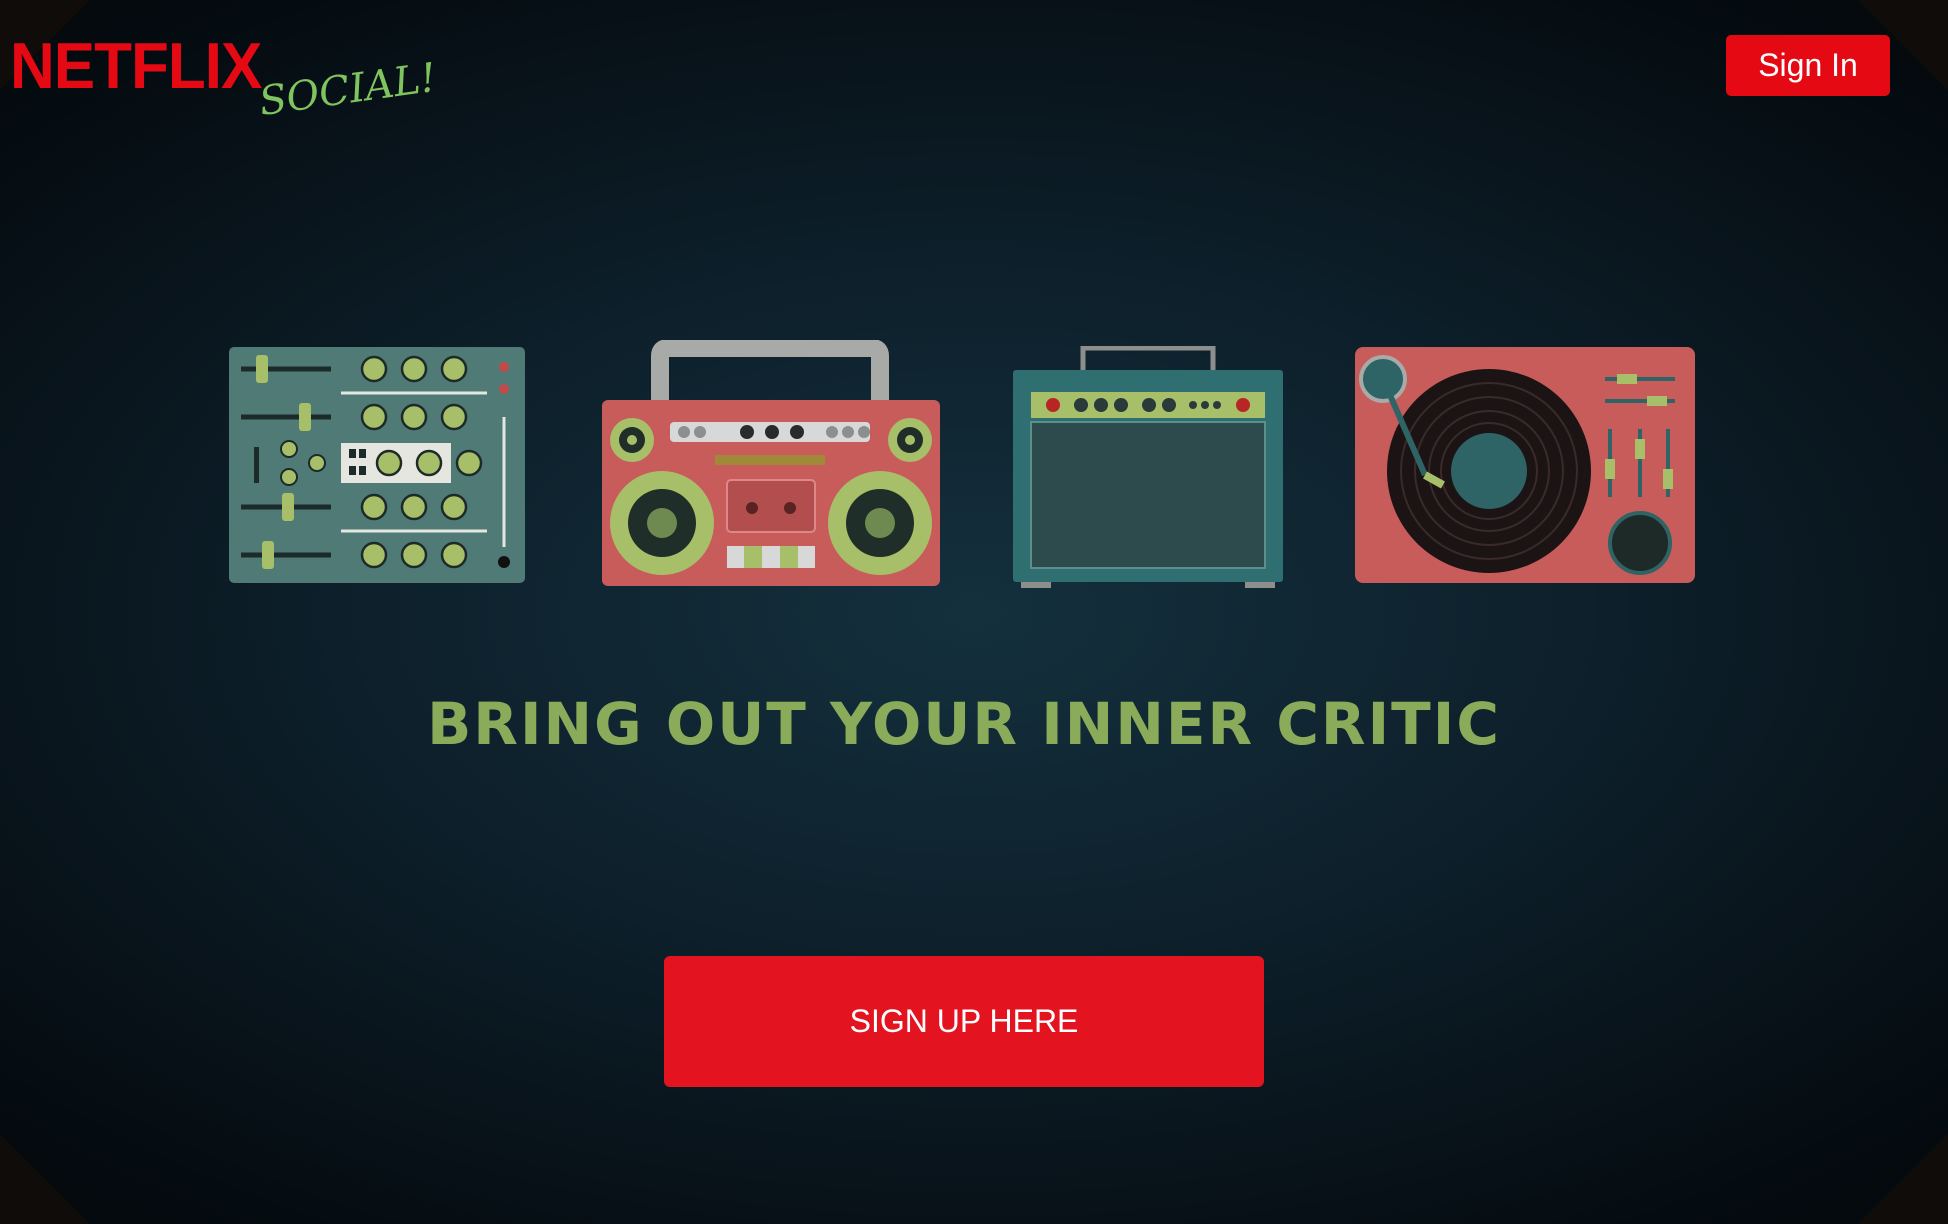 The image size is (1948, 1224). I want to click on amplifier-icon, so click(1148, 467).